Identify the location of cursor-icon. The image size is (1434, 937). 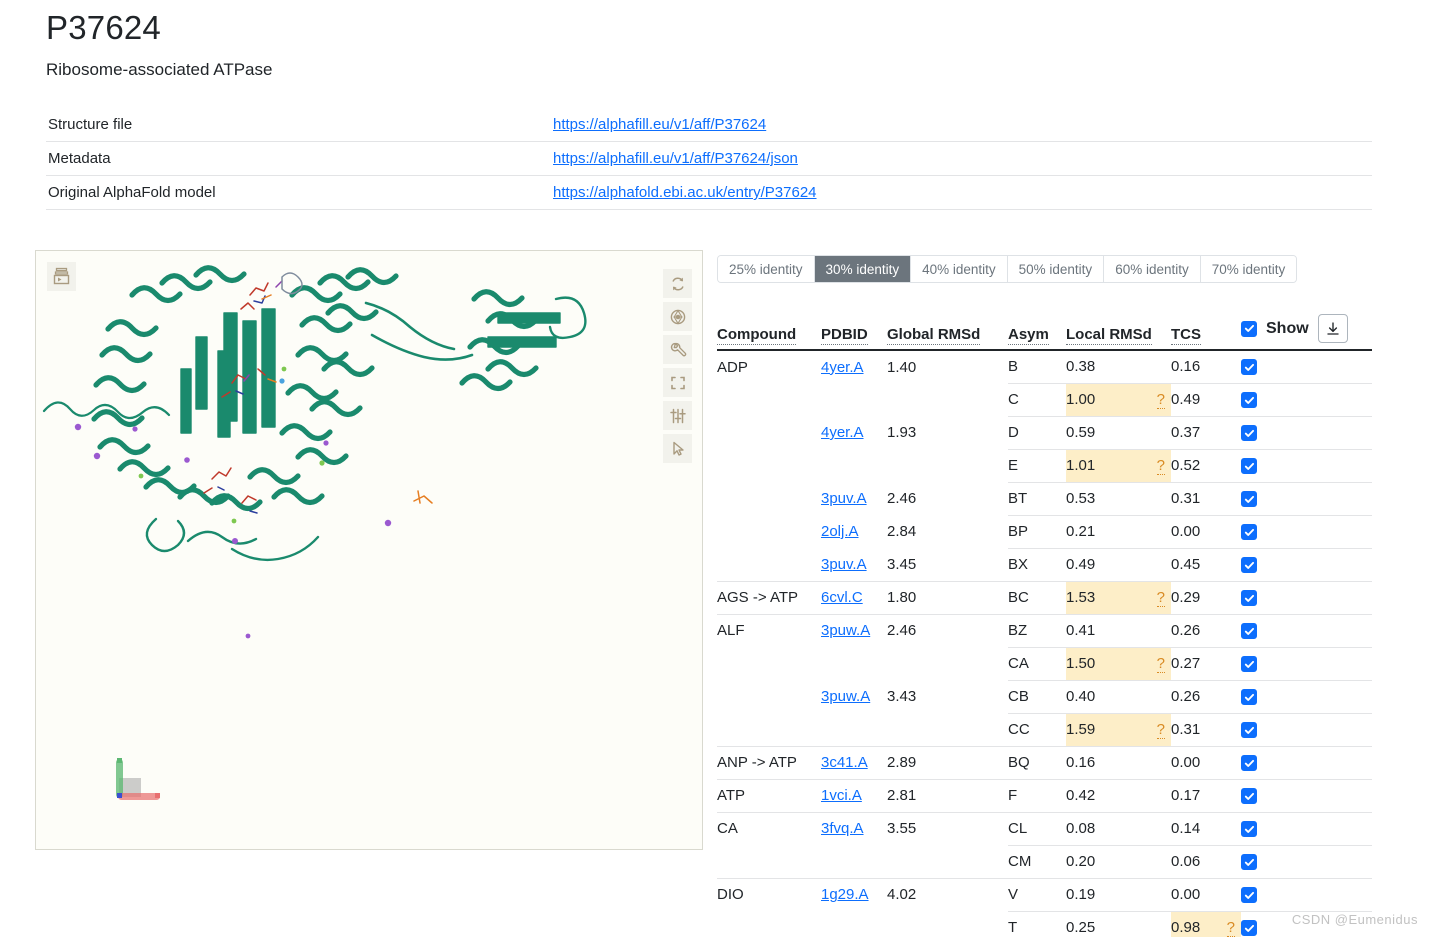
(677, 448).